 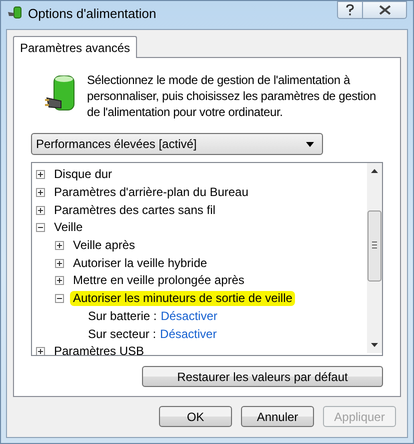 I want to click on close-icon, so click(x=384, y=10).